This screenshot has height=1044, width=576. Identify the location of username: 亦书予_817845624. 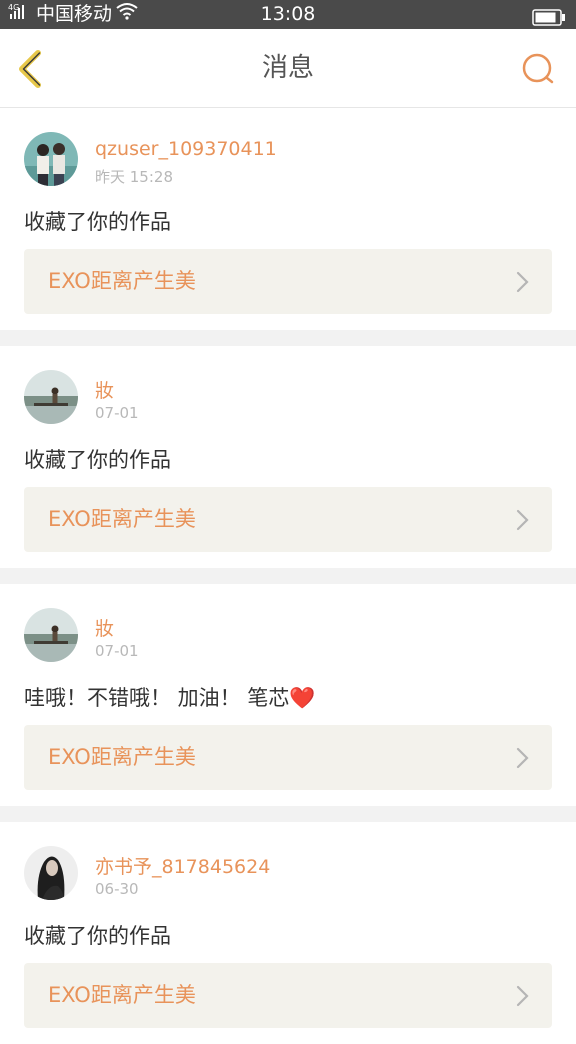
(182, 865).